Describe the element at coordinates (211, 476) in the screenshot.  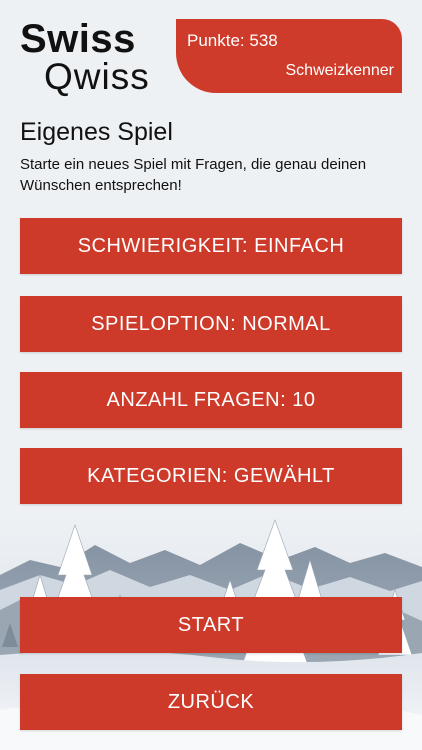
I see `categories-button: KATEGORIEN: GEWÄHLT` at that location.